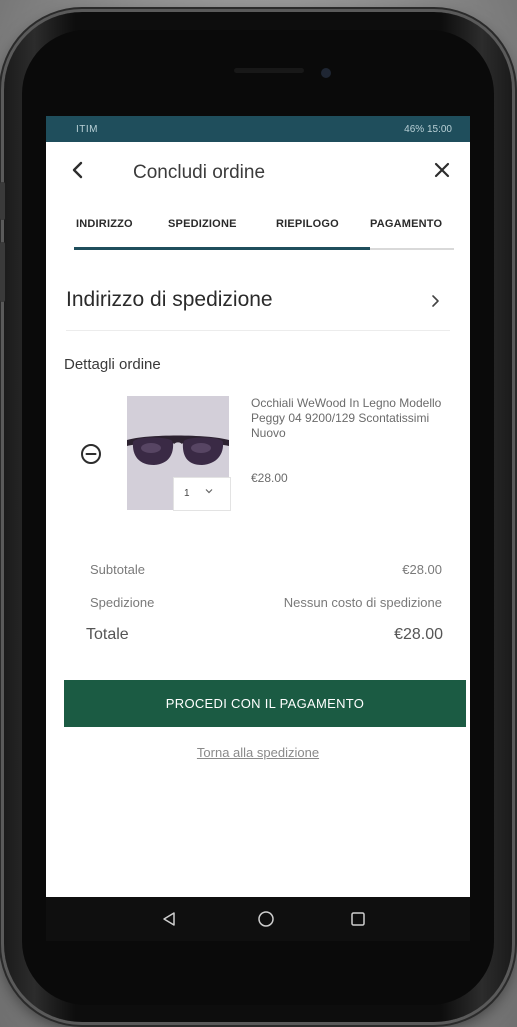 The height and width of the screenshot is (1027, 517). I want to click on page-title: Concludi ordine, so click(199, 172).